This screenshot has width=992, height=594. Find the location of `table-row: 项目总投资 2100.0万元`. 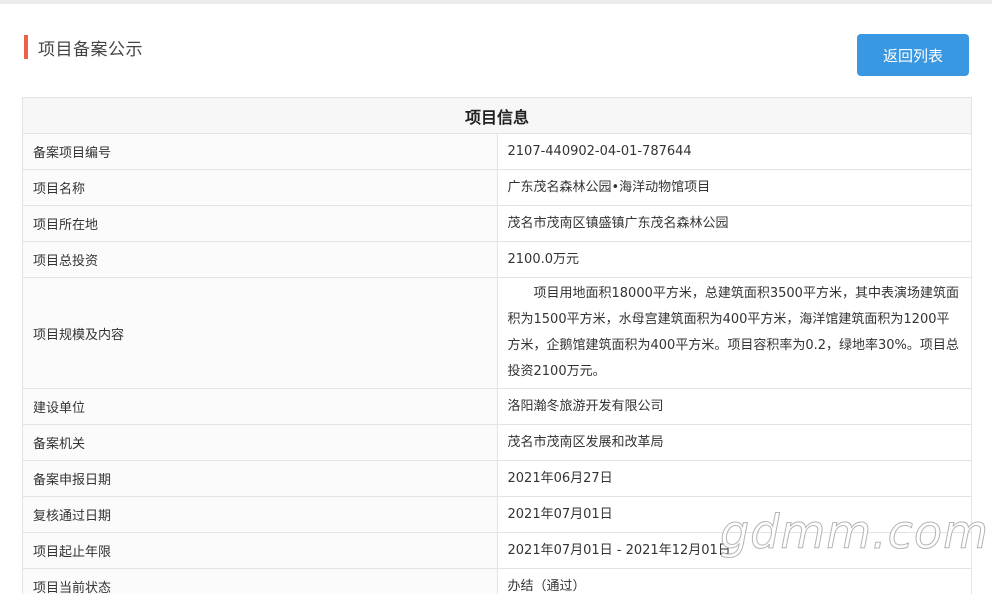

table-row: 项目总投资 2100.0万元 is located at coordinates (497, 259).